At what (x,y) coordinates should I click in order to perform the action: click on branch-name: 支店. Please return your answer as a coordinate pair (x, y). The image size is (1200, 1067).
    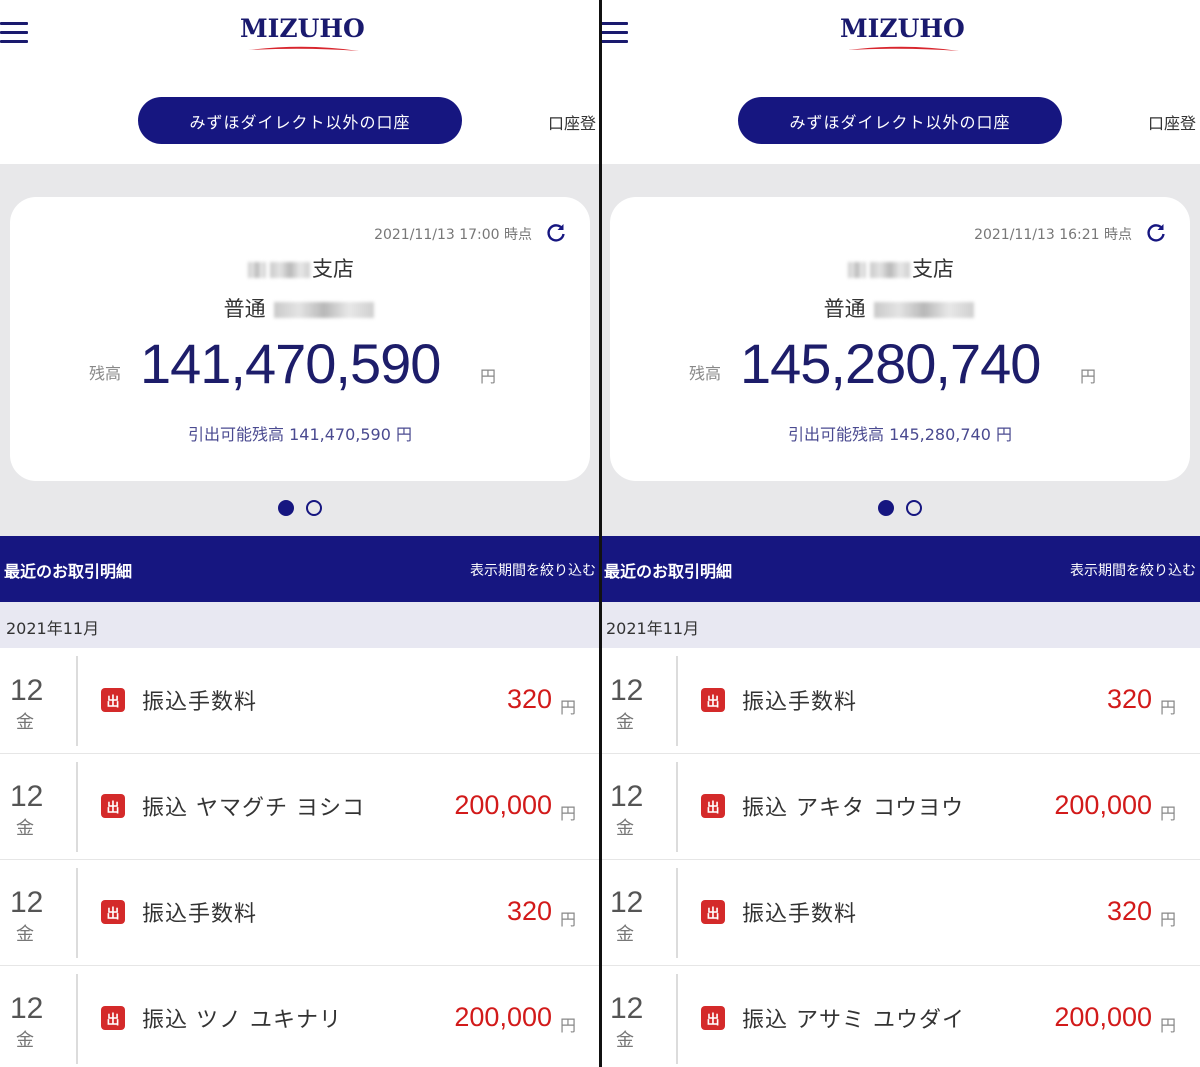
    Looking at the image, I should click on (300, 268).